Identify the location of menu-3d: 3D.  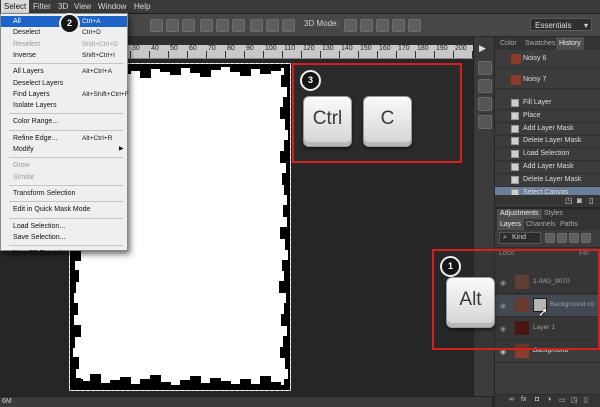
(63, 6).